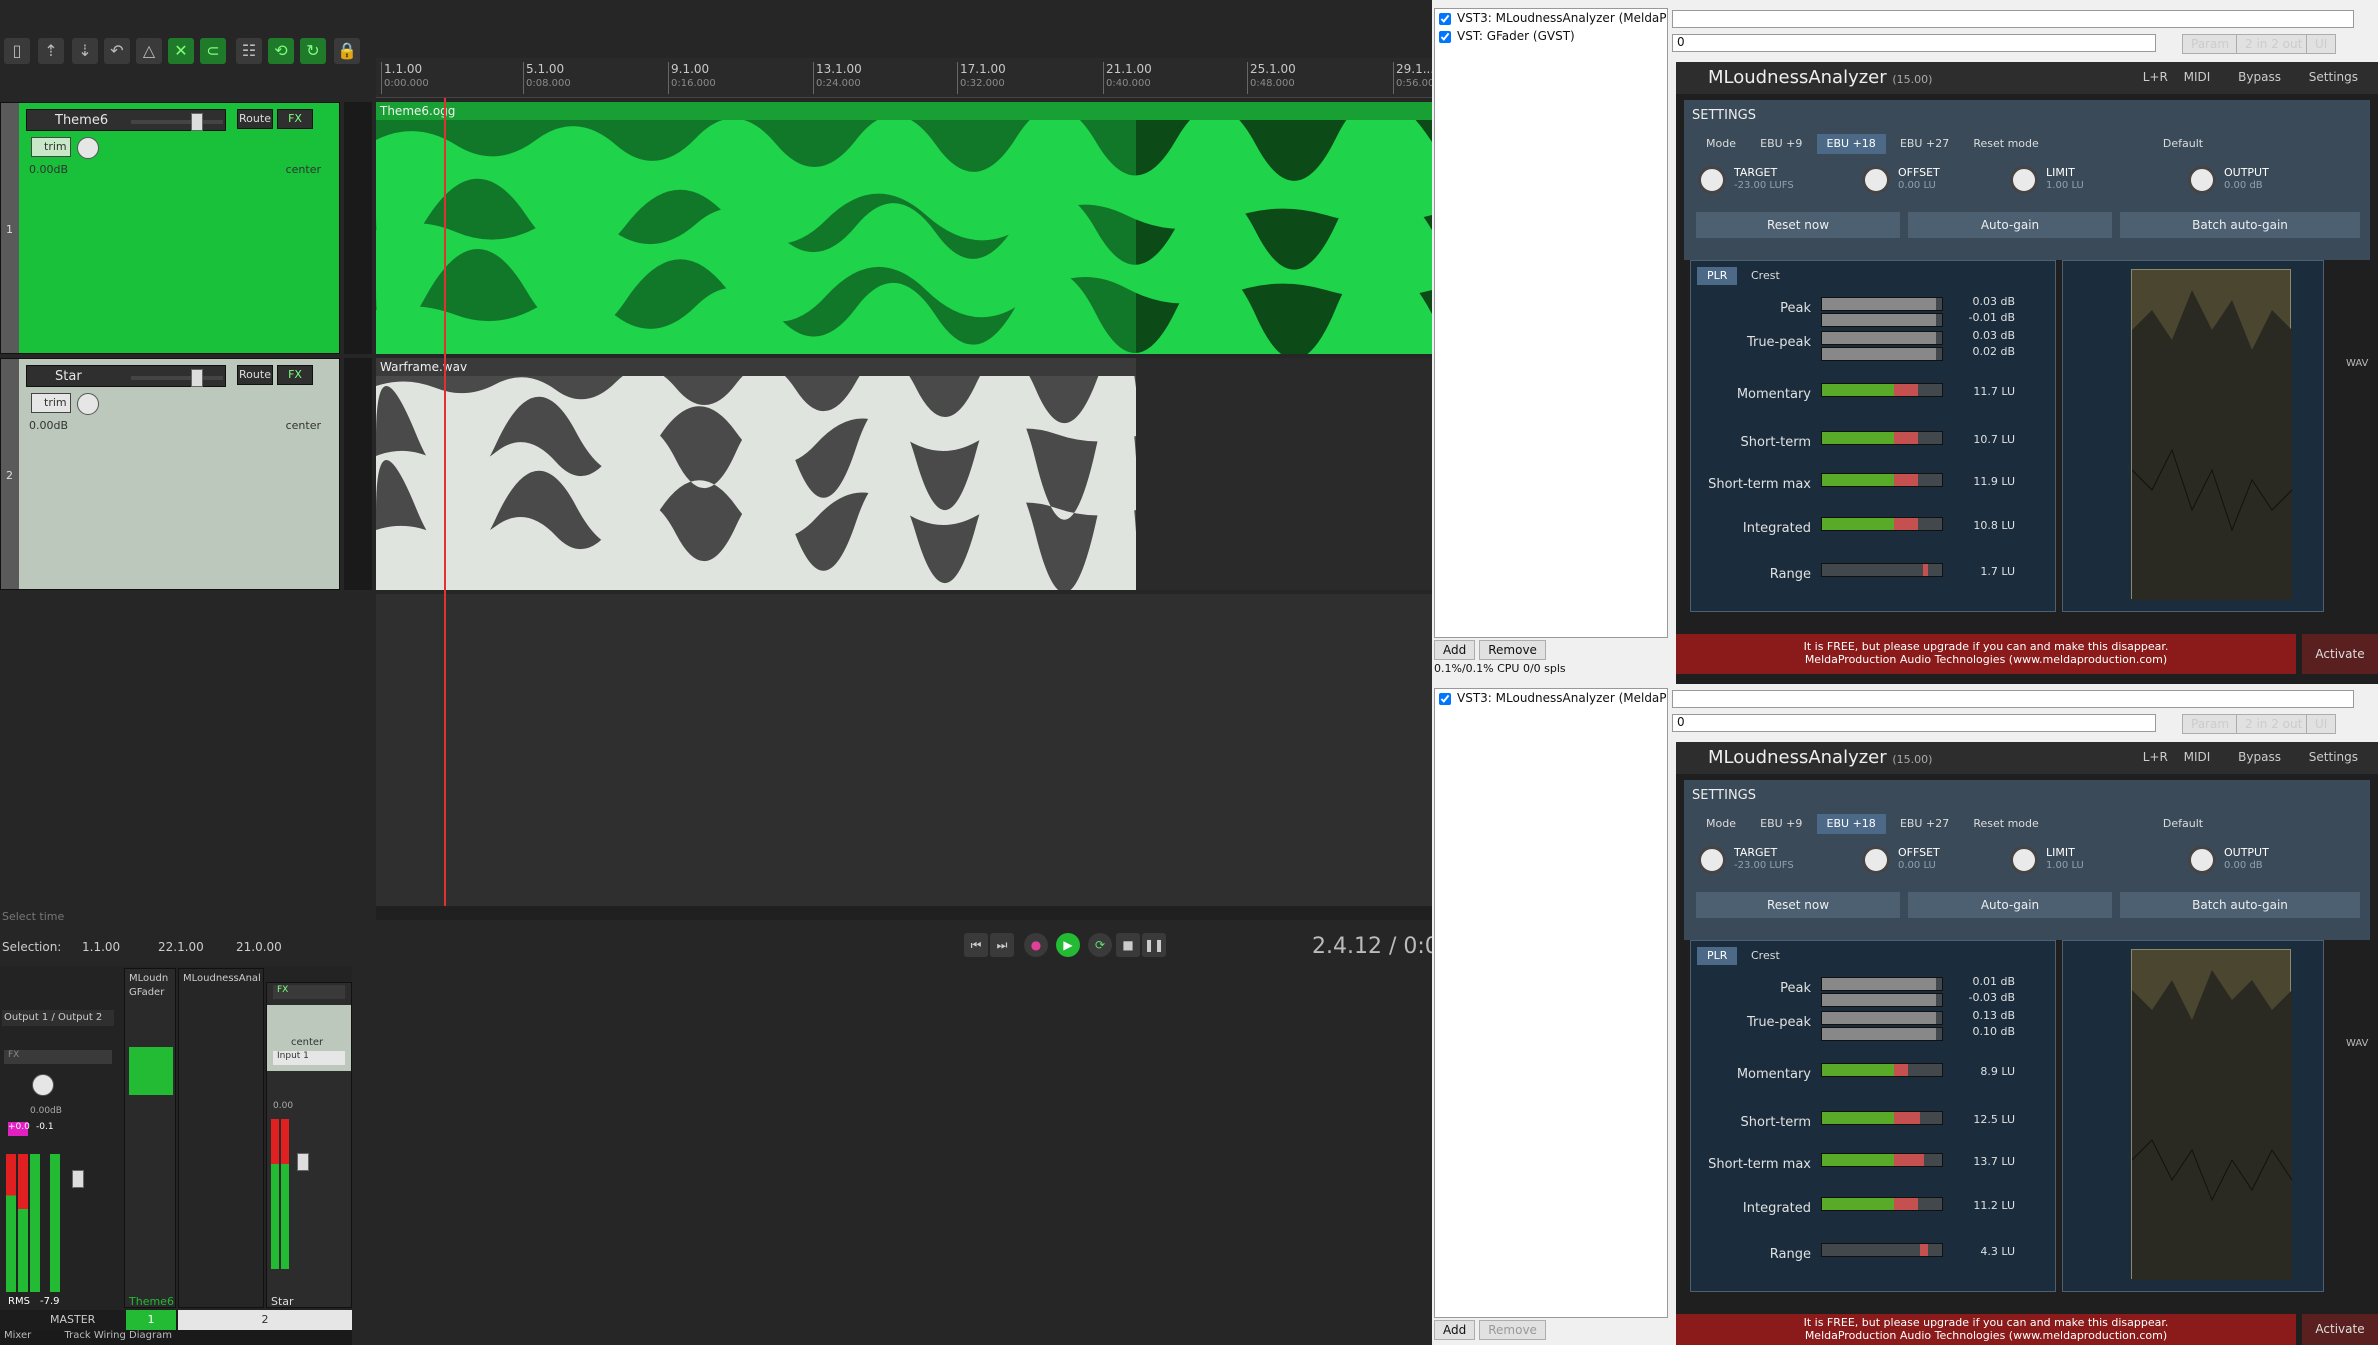 The height and width of the screenshot is (1345, 2378). What do you see at coordinates (17, 1335) in the screenshot?
I see `mixer-tab: Mixer` at bounding box center [17, 1335].